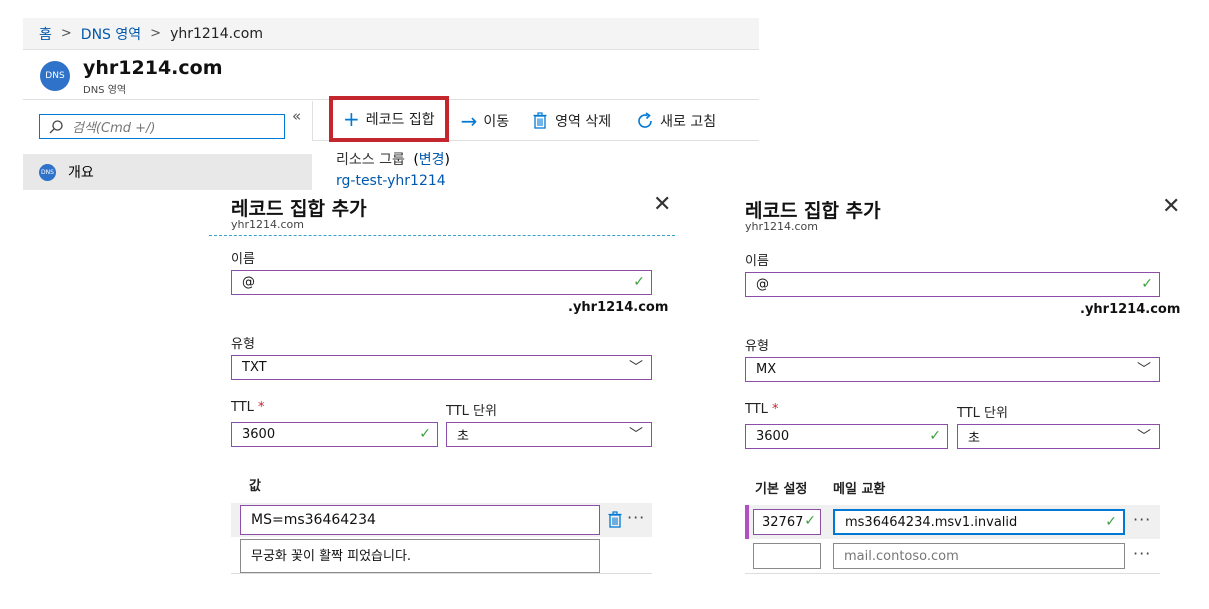 This screenshot has height=609, width=1209. Describe the element at coordinates (931, 522) in the screenshot. I see `exchange-1: ms36464234.msv1.invalid` at that location.